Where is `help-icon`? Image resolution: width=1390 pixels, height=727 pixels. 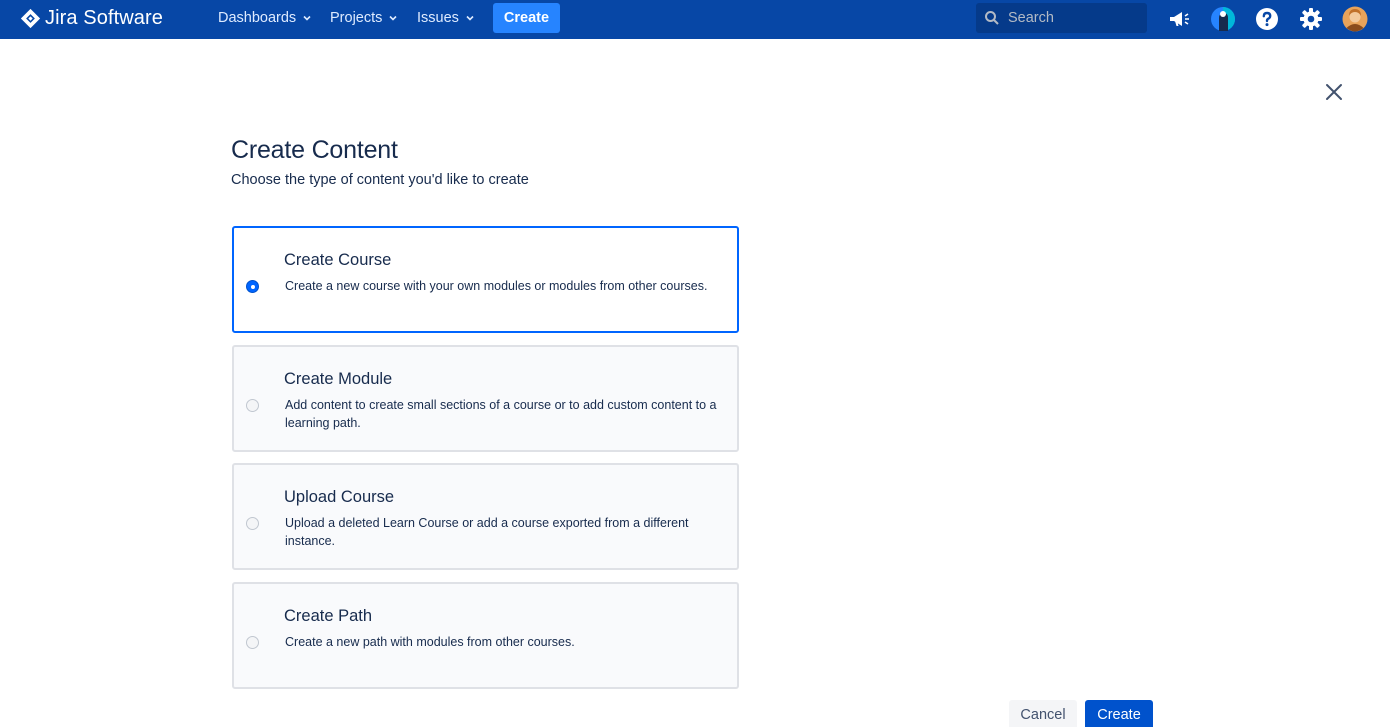
help-icon is located at coordinates (1267, 19).